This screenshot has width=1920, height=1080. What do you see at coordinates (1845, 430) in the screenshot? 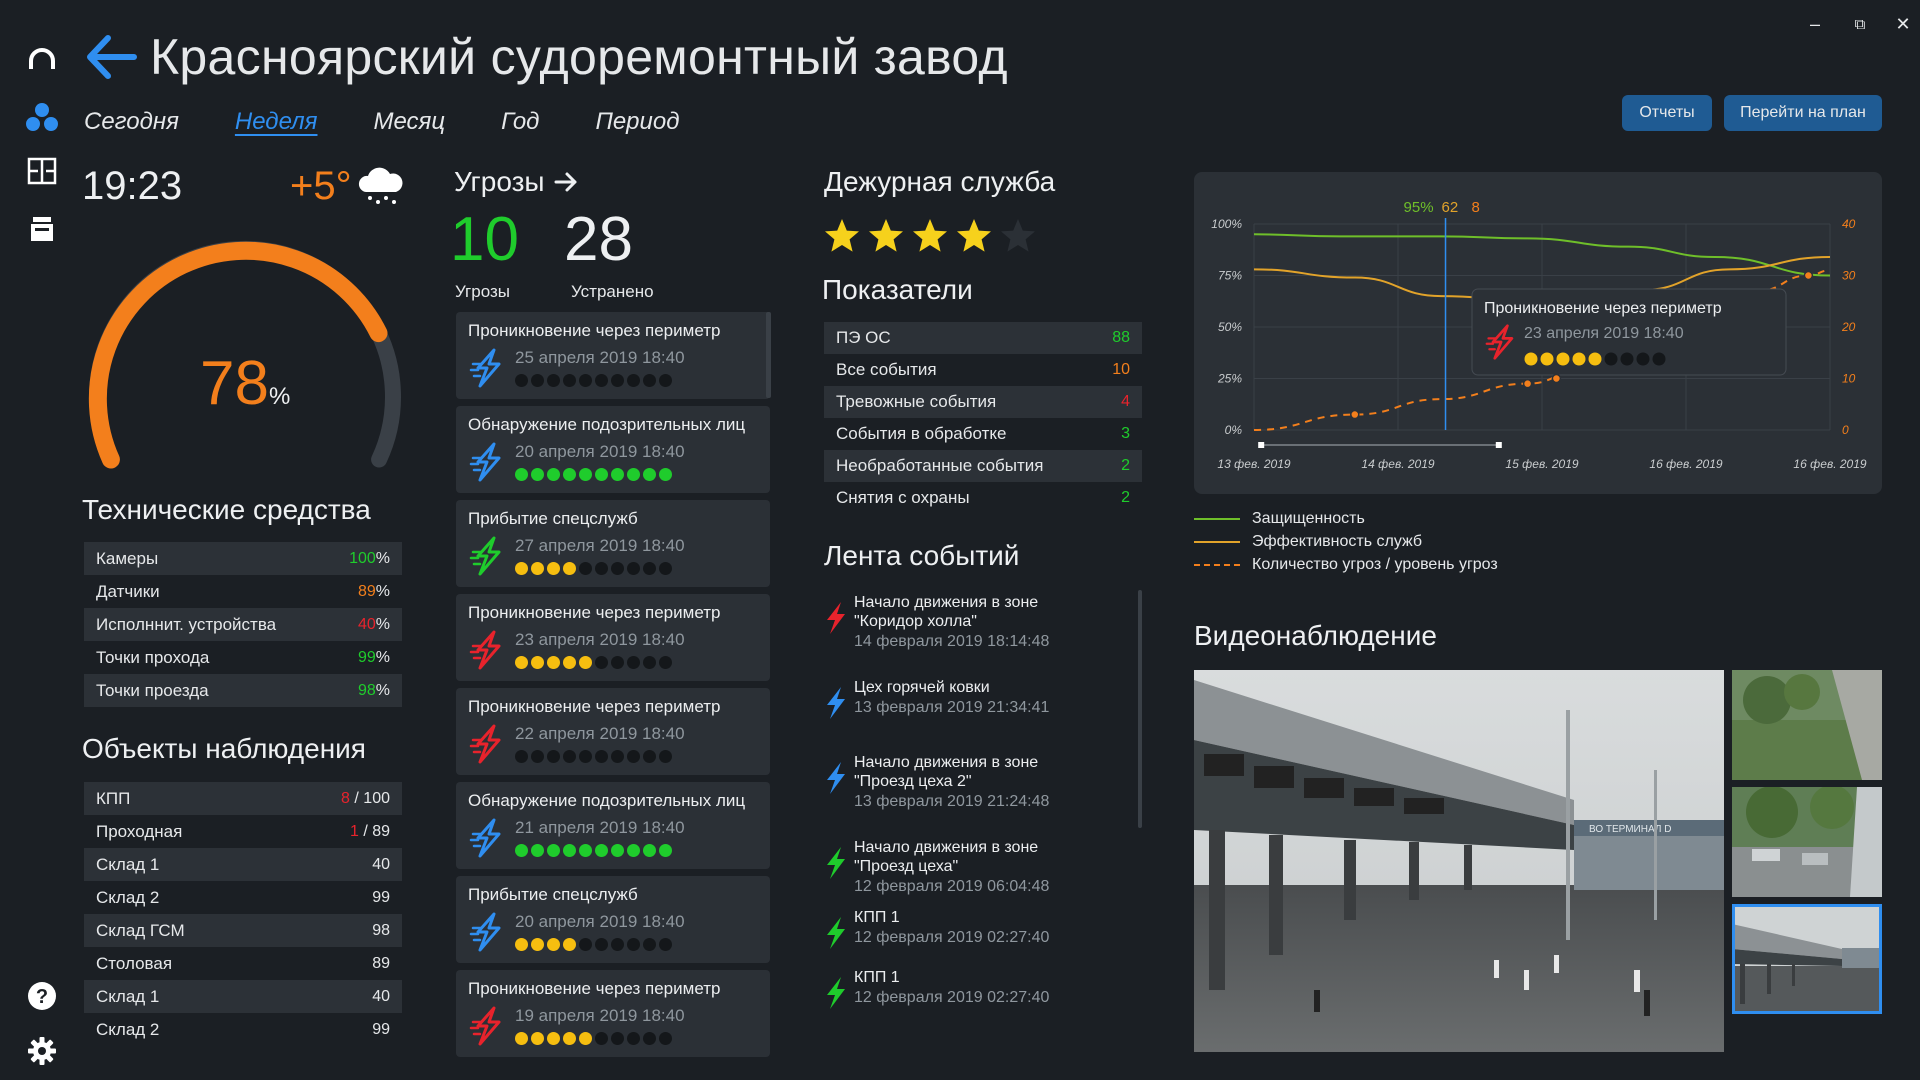
I see `y-tick-label-right: 0` at bounding box center [1845, 430].